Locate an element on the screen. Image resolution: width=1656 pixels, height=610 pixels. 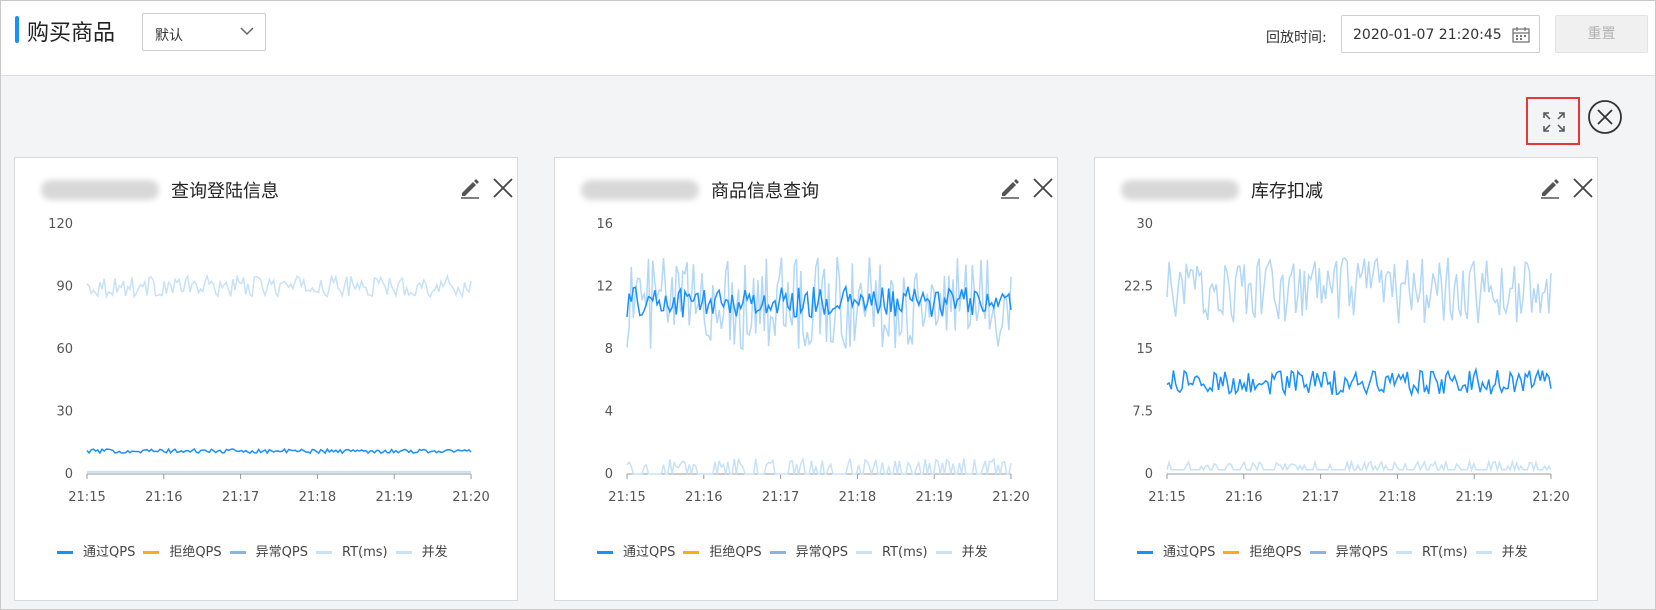
card-title: 查询登陆信息 is located at coordinates (225, 191).